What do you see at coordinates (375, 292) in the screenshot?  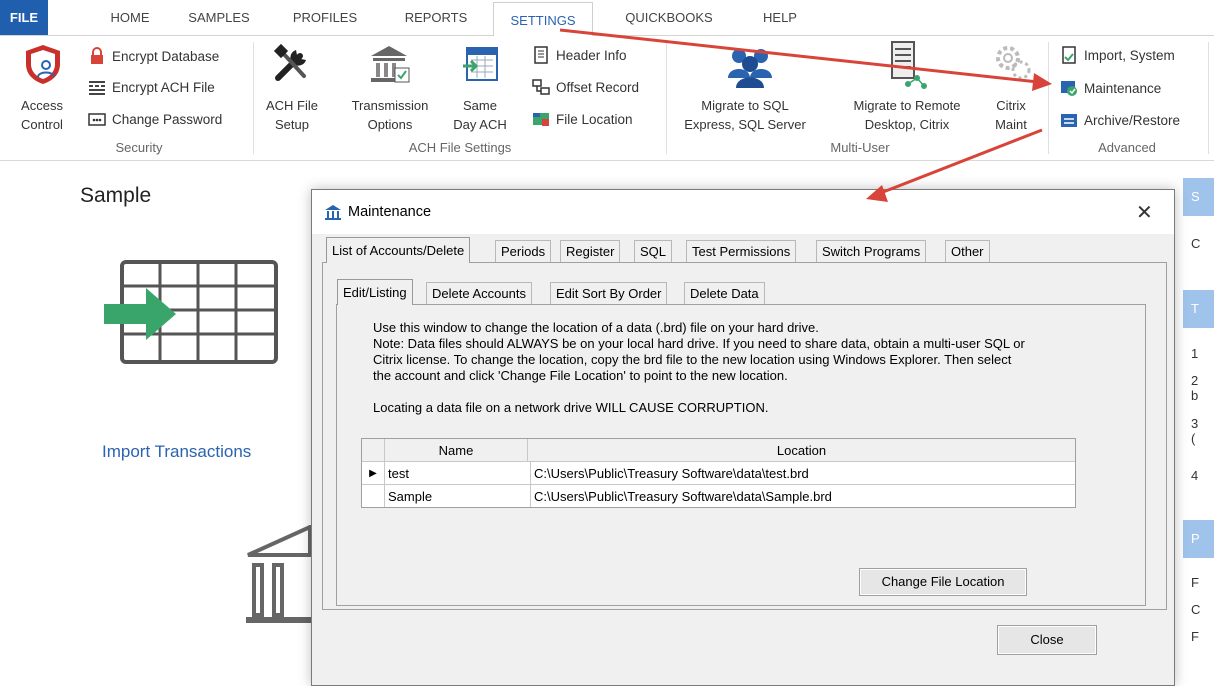 I see `subtab-edit-listing: Edit/Listing` at bounding box center [375, 292].